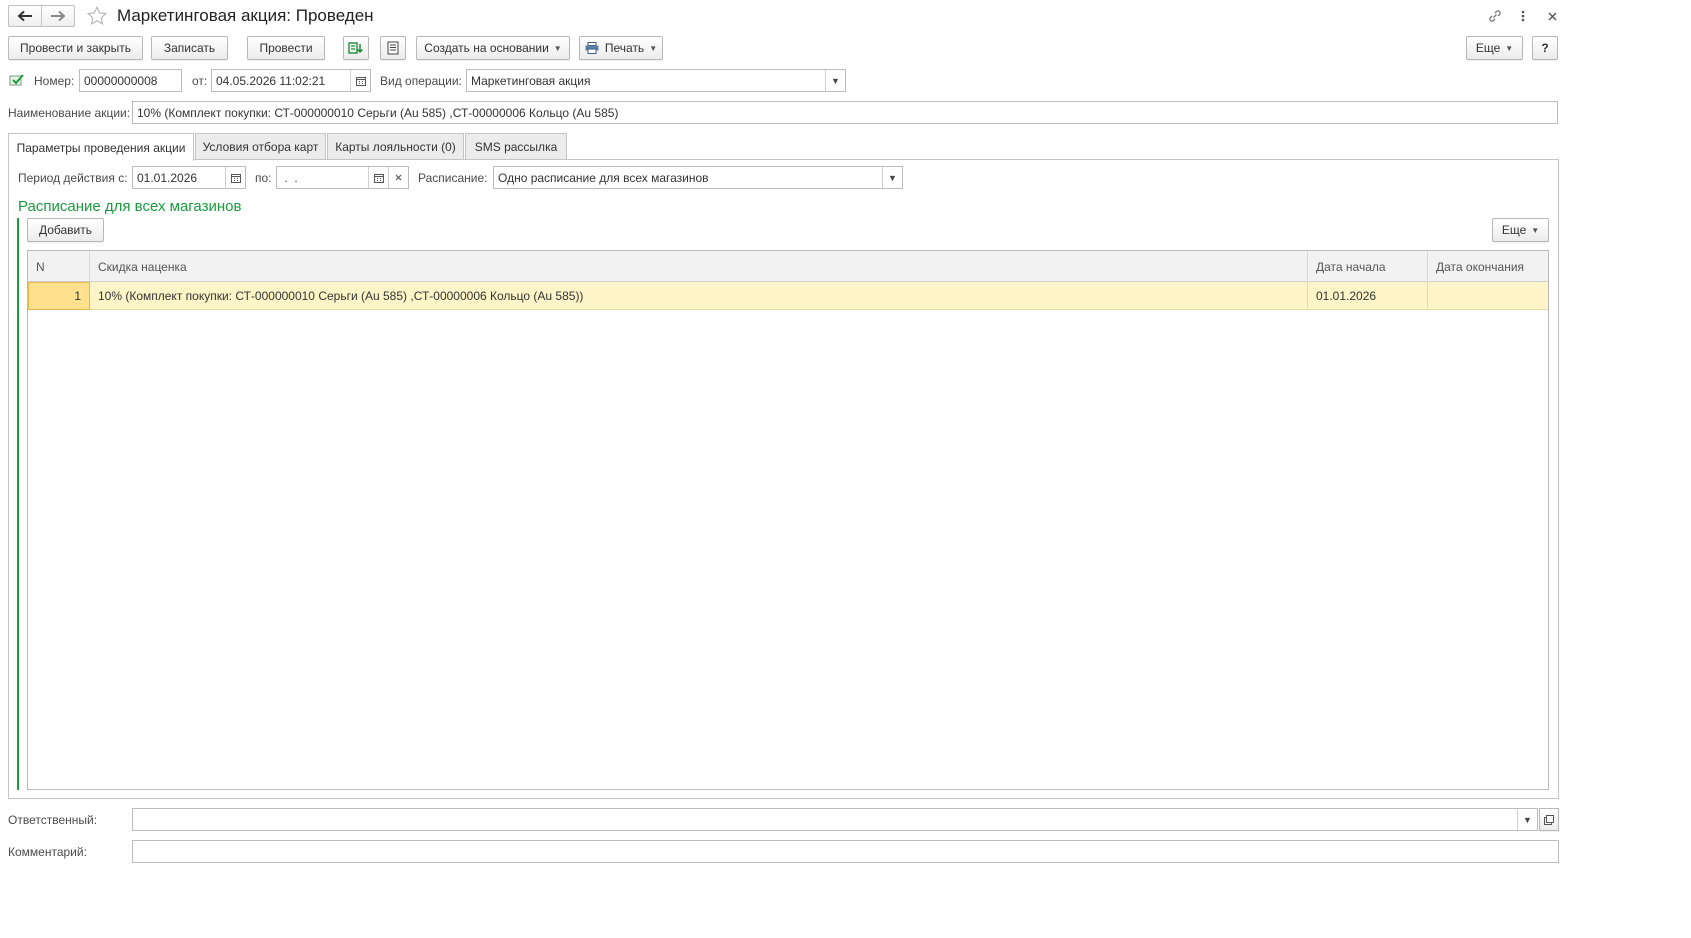 The image size is (1691, 938). Describe the element at coordinates (189, 48) in the screenshot. I see `save-button: Записать` at that location.